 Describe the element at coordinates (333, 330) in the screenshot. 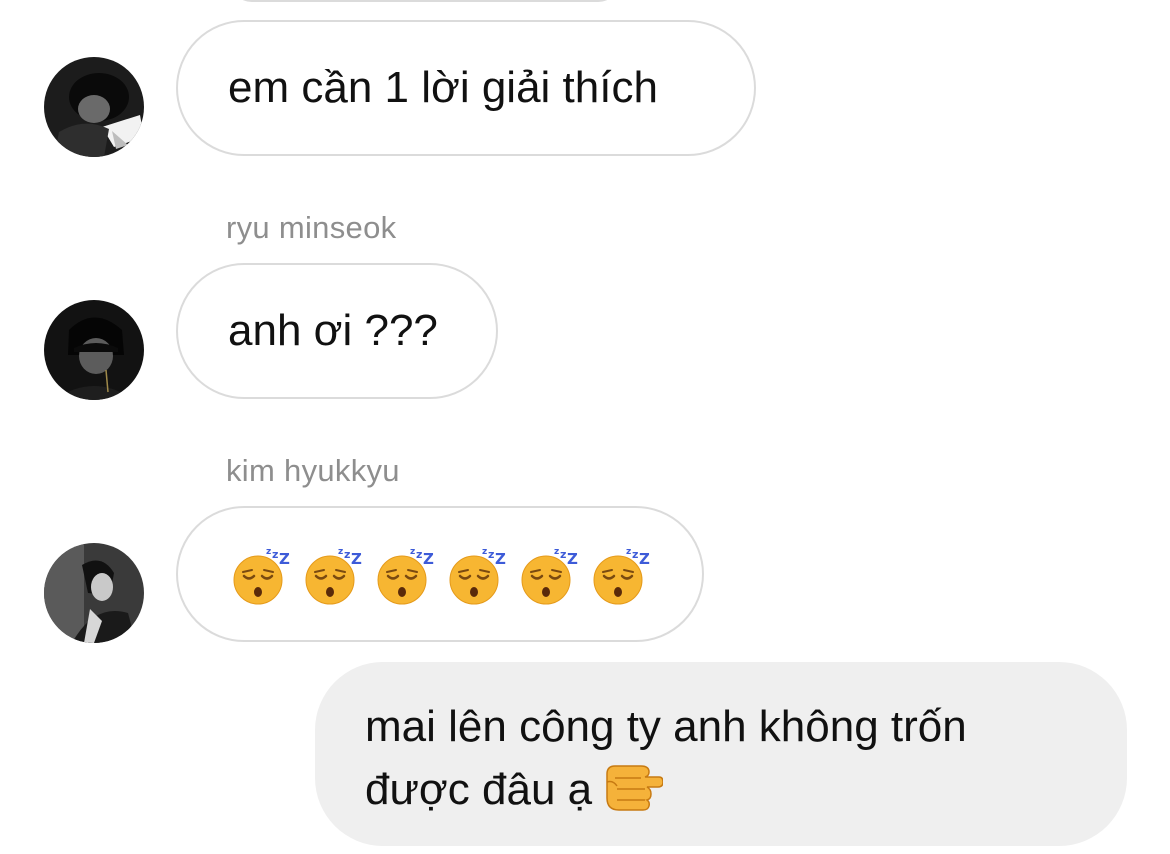

I see `message-text: anh ơi ???` at that location.